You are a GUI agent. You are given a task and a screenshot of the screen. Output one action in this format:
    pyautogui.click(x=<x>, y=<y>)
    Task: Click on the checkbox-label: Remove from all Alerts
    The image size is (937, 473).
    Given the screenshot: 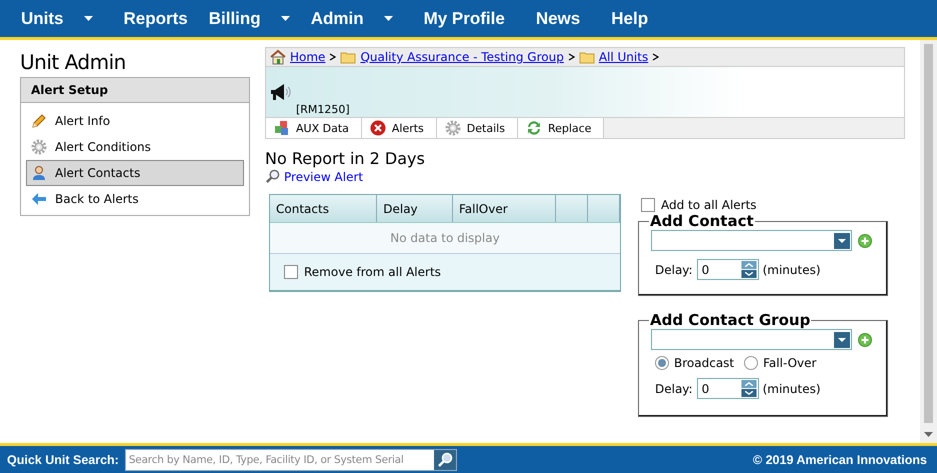 What is the action you would take?
    pyautogui.click(x=372, y=272)
    